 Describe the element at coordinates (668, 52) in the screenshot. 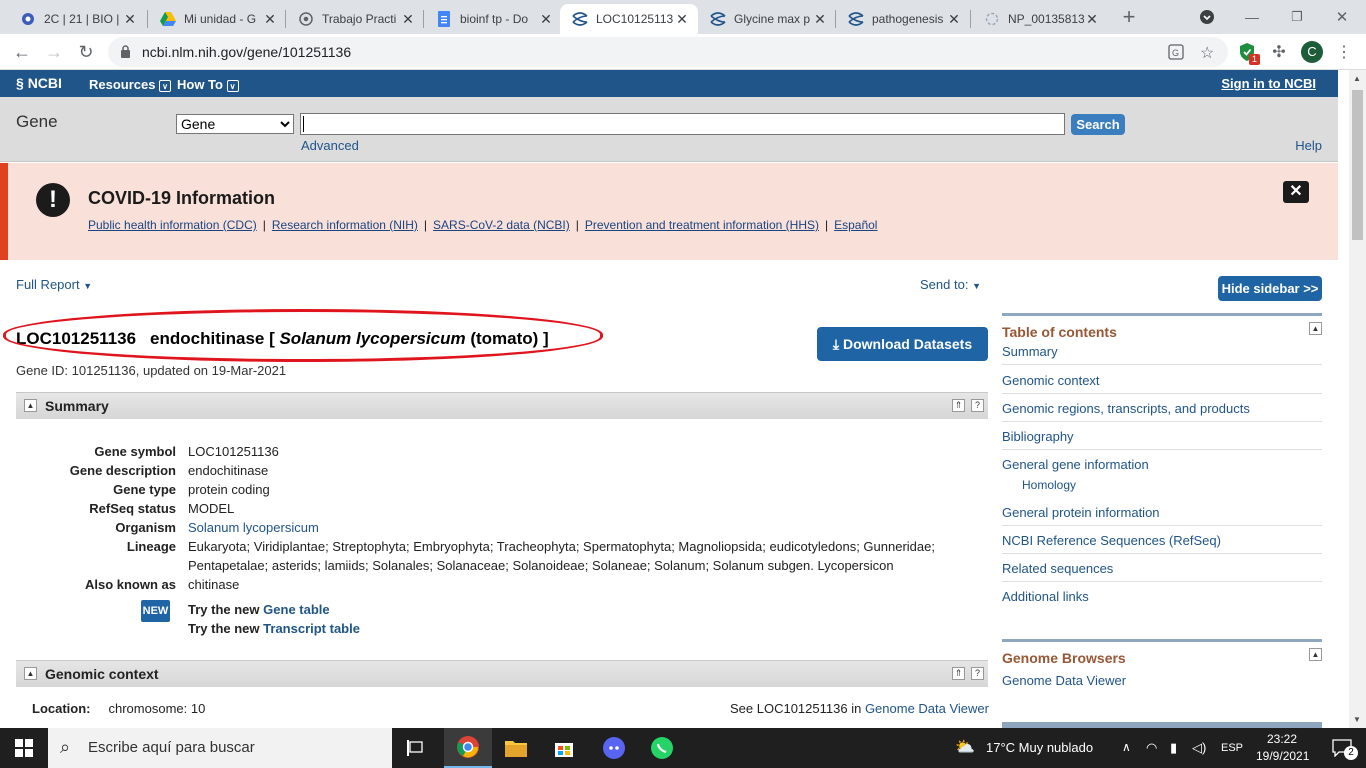

I see `address-bar: ncbi.nlm.nih.gov/gene/101251136 G ☆` at that location.